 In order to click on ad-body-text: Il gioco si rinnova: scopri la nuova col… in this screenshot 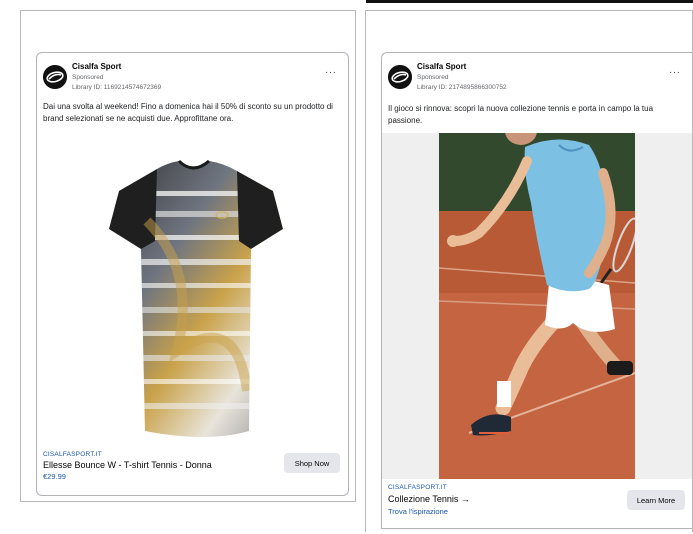, I will do `click(521, 114)`.